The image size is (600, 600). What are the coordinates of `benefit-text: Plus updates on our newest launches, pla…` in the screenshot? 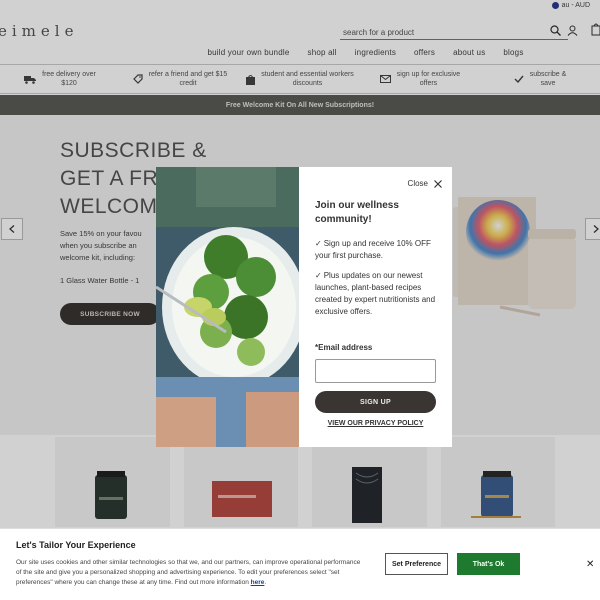 It's located at (375, 293).